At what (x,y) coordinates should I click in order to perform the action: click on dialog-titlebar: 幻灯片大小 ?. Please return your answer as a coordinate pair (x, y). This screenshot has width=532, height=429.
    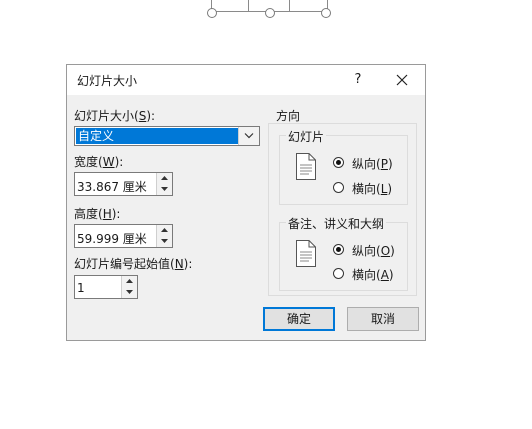
    Looking at the image, I should click on (246, 80).